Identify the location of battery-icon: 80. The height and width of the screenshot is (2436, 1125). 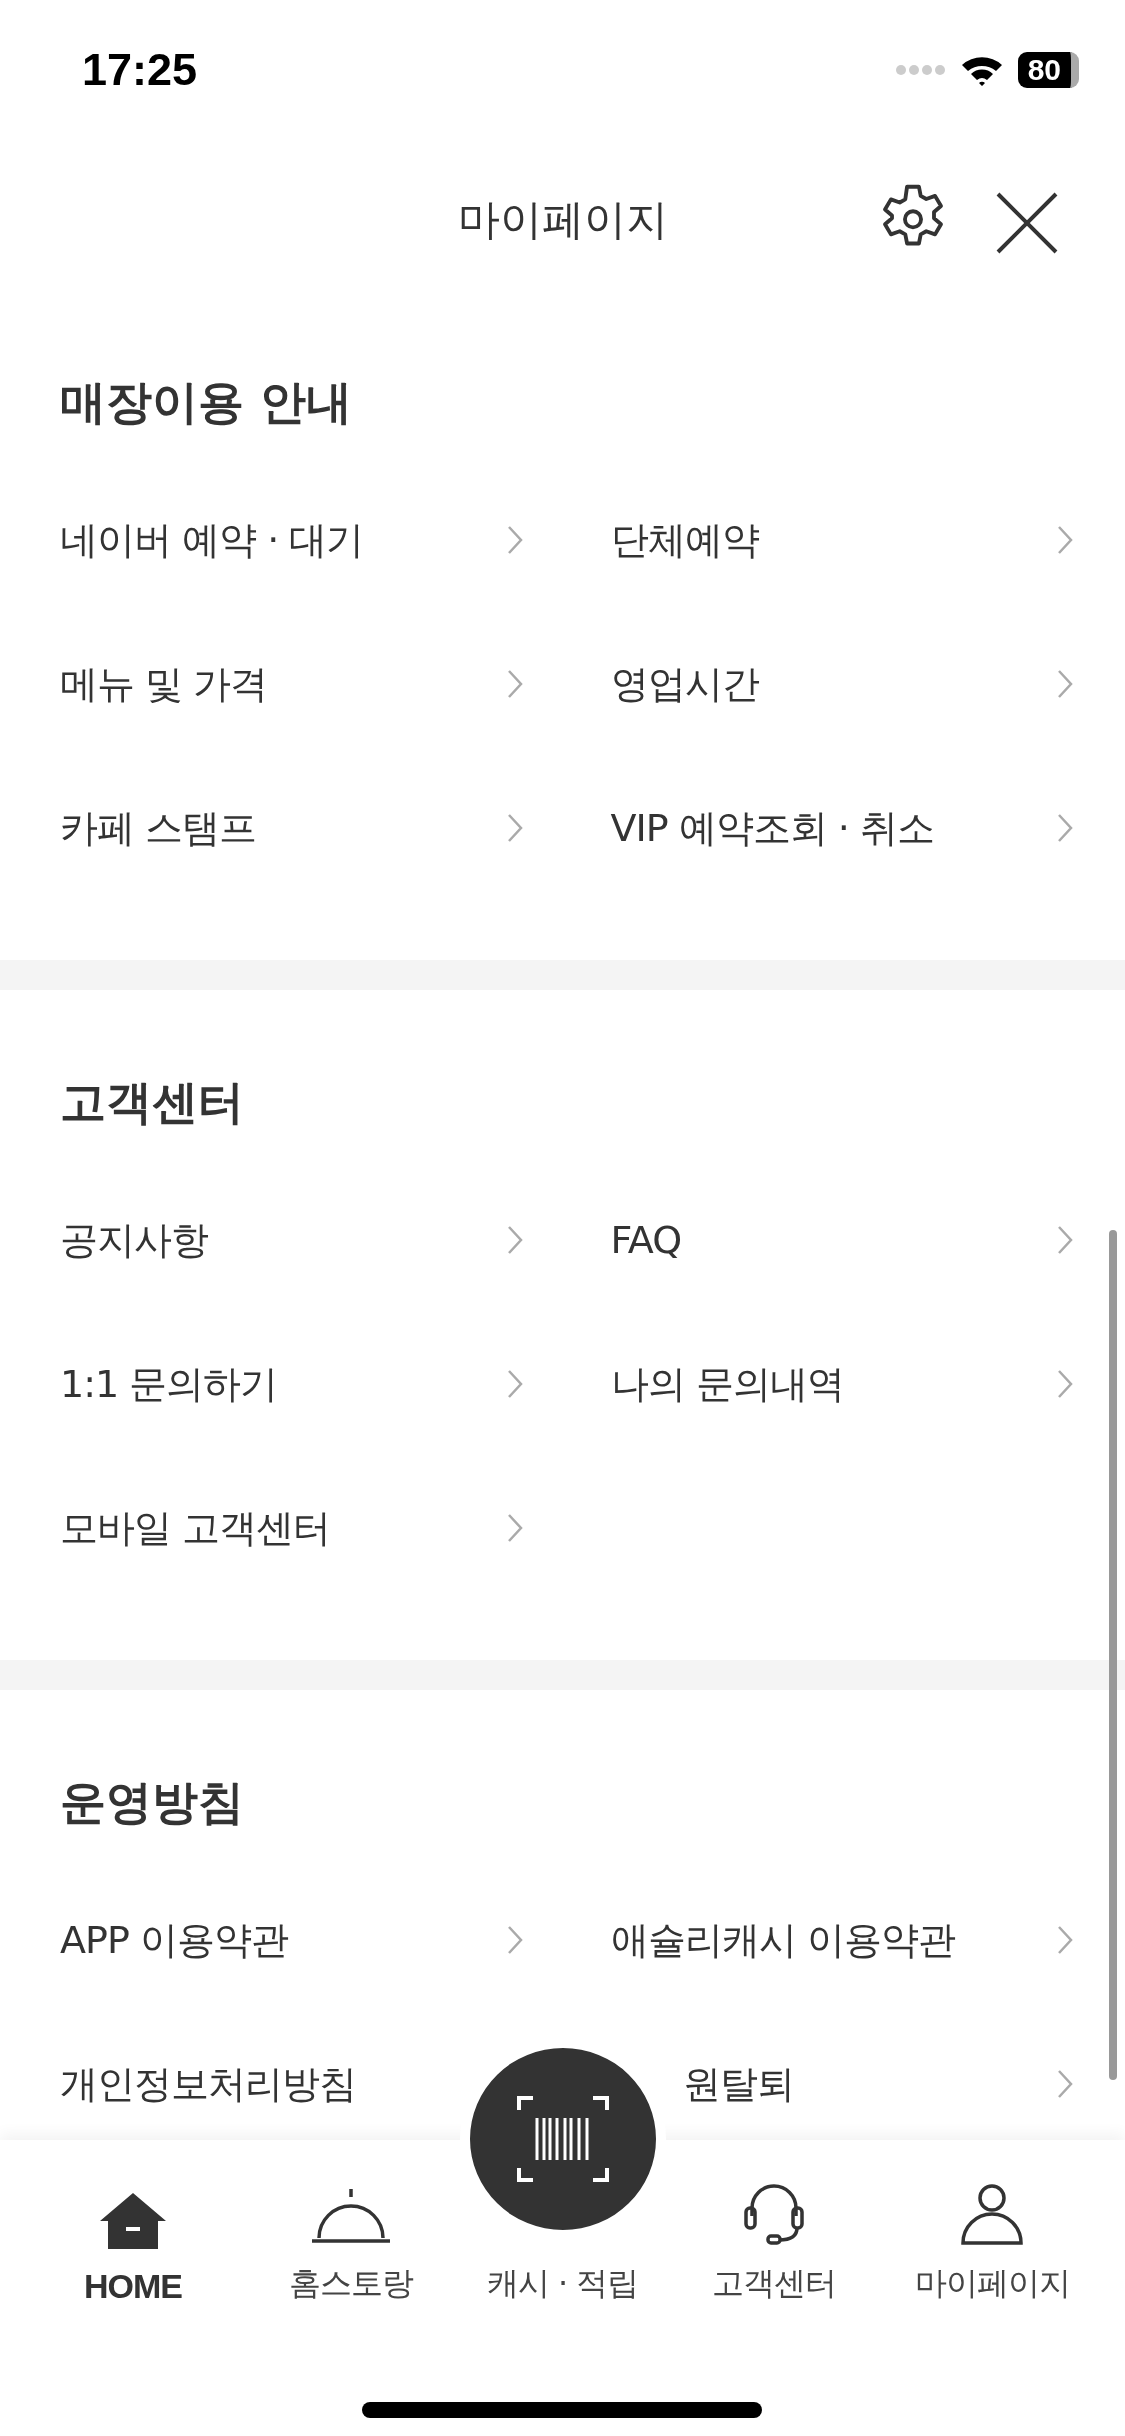
(1048, 70).